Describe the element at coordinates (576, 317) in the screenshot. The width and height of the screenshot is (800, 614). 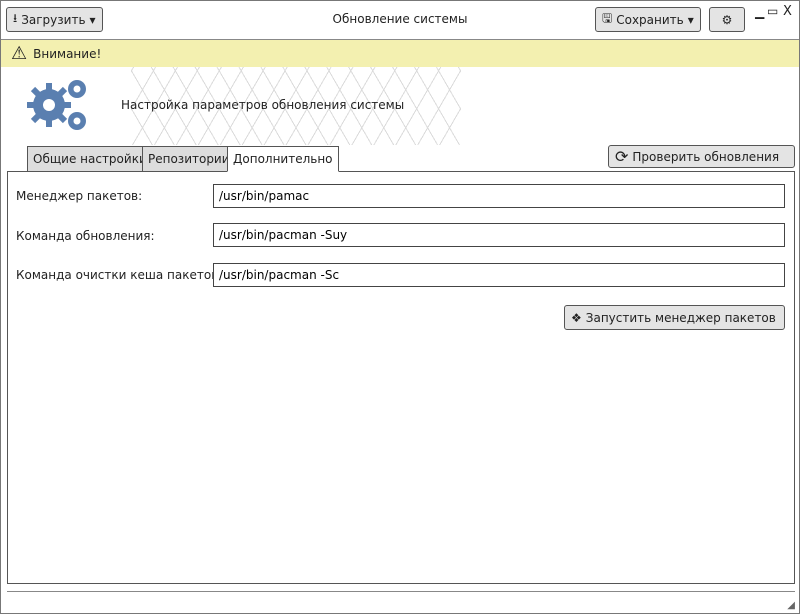
I see `dropbox-icon: ❖` at that location.